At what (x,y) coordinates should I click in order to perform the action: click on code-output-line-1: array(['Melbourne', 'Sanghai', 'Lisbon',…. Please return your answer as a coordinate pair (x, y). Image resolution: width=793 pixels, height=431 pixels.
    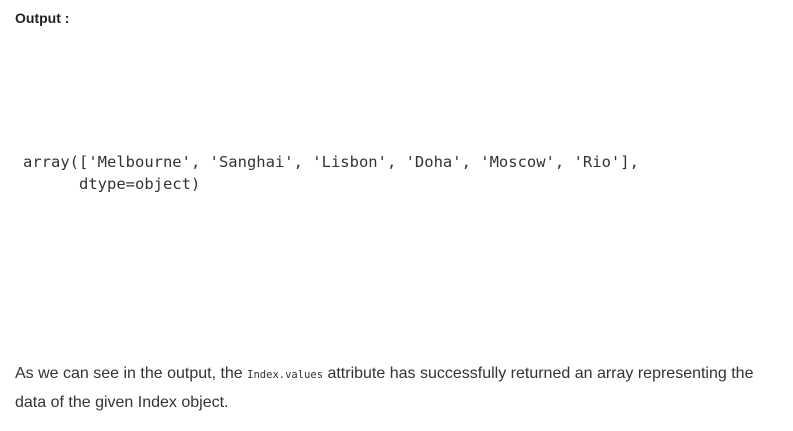
    Looking at the image, I should click on (331, 162).